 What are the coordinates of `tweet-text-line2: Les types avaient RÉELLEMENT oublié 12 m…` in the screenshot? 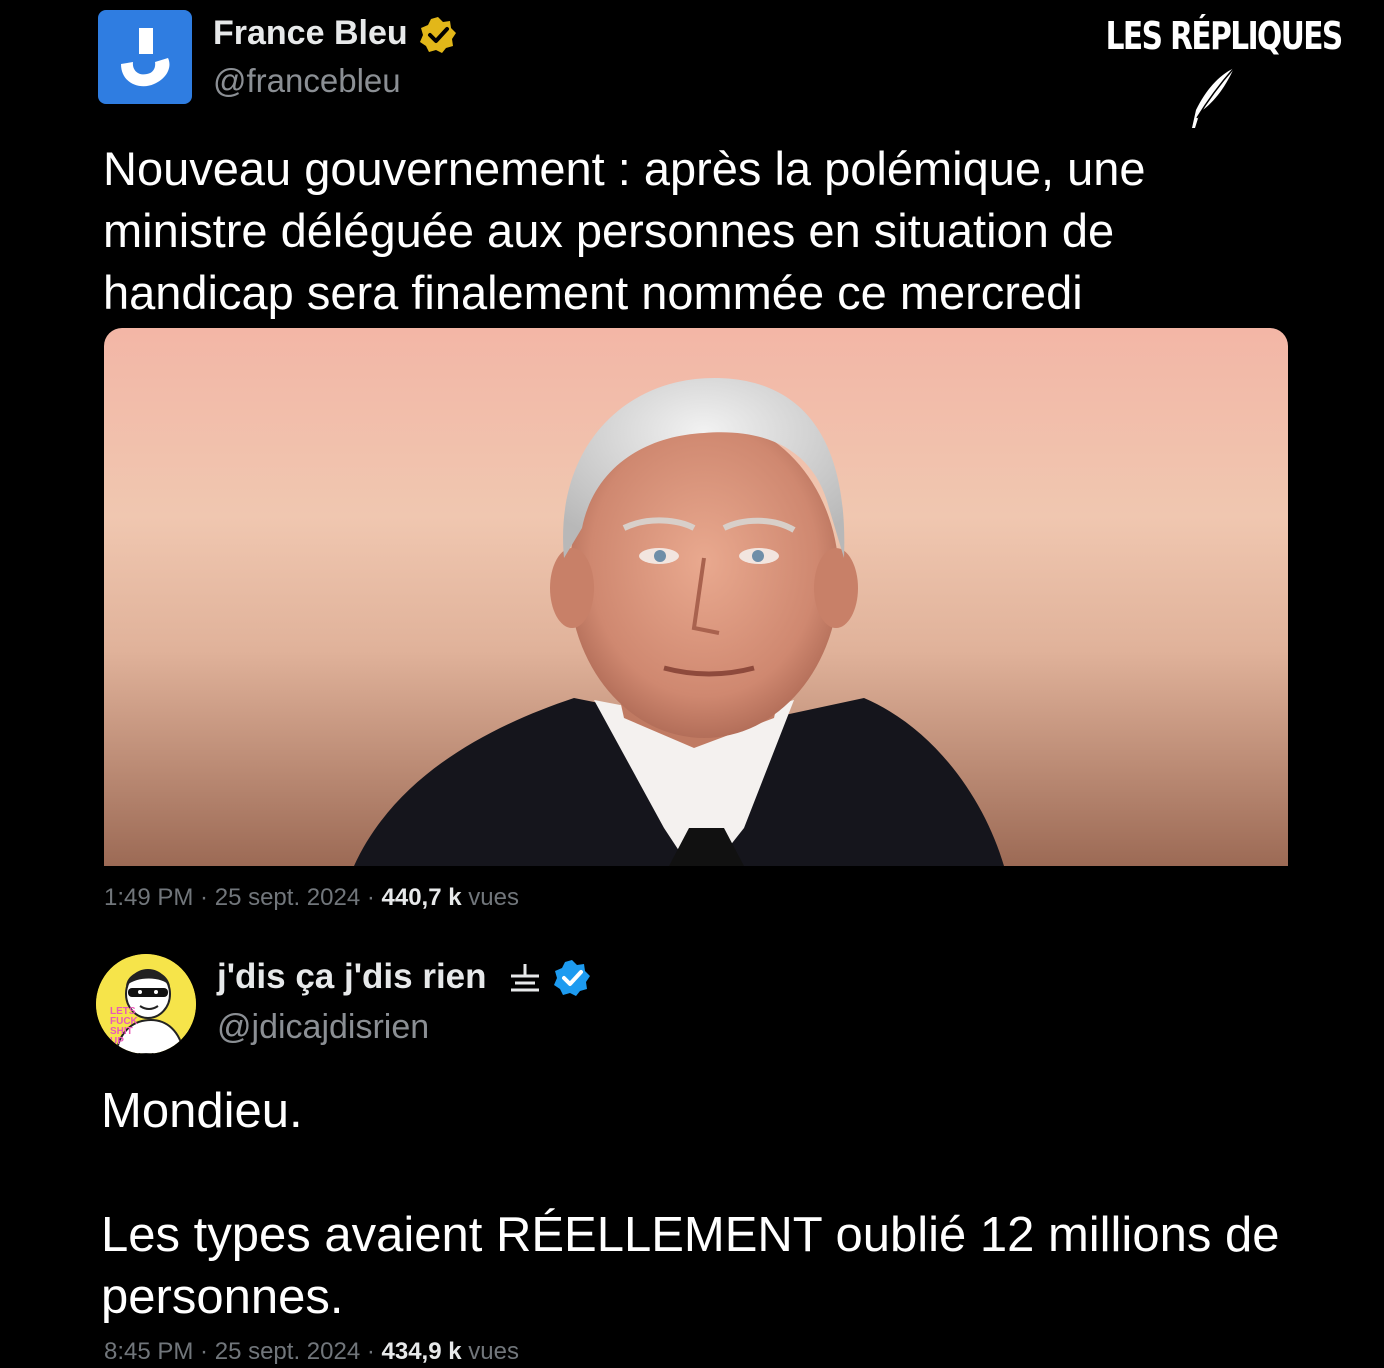 It's located at (690, 1266).